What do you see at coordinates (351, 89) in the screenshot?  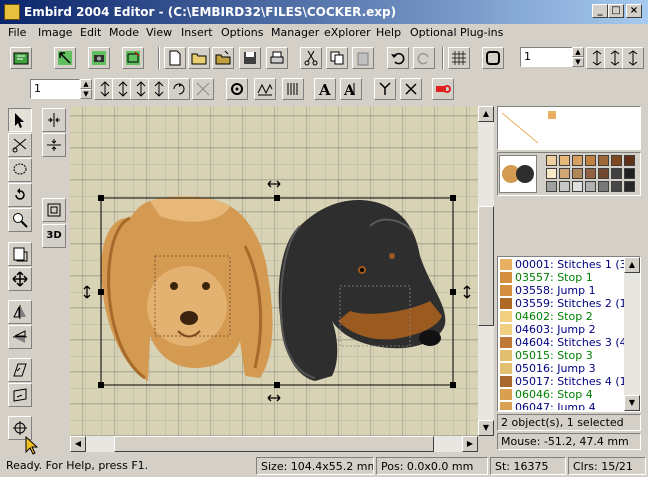 I see `text-edit-button: A` at bounding box center [351, 89].